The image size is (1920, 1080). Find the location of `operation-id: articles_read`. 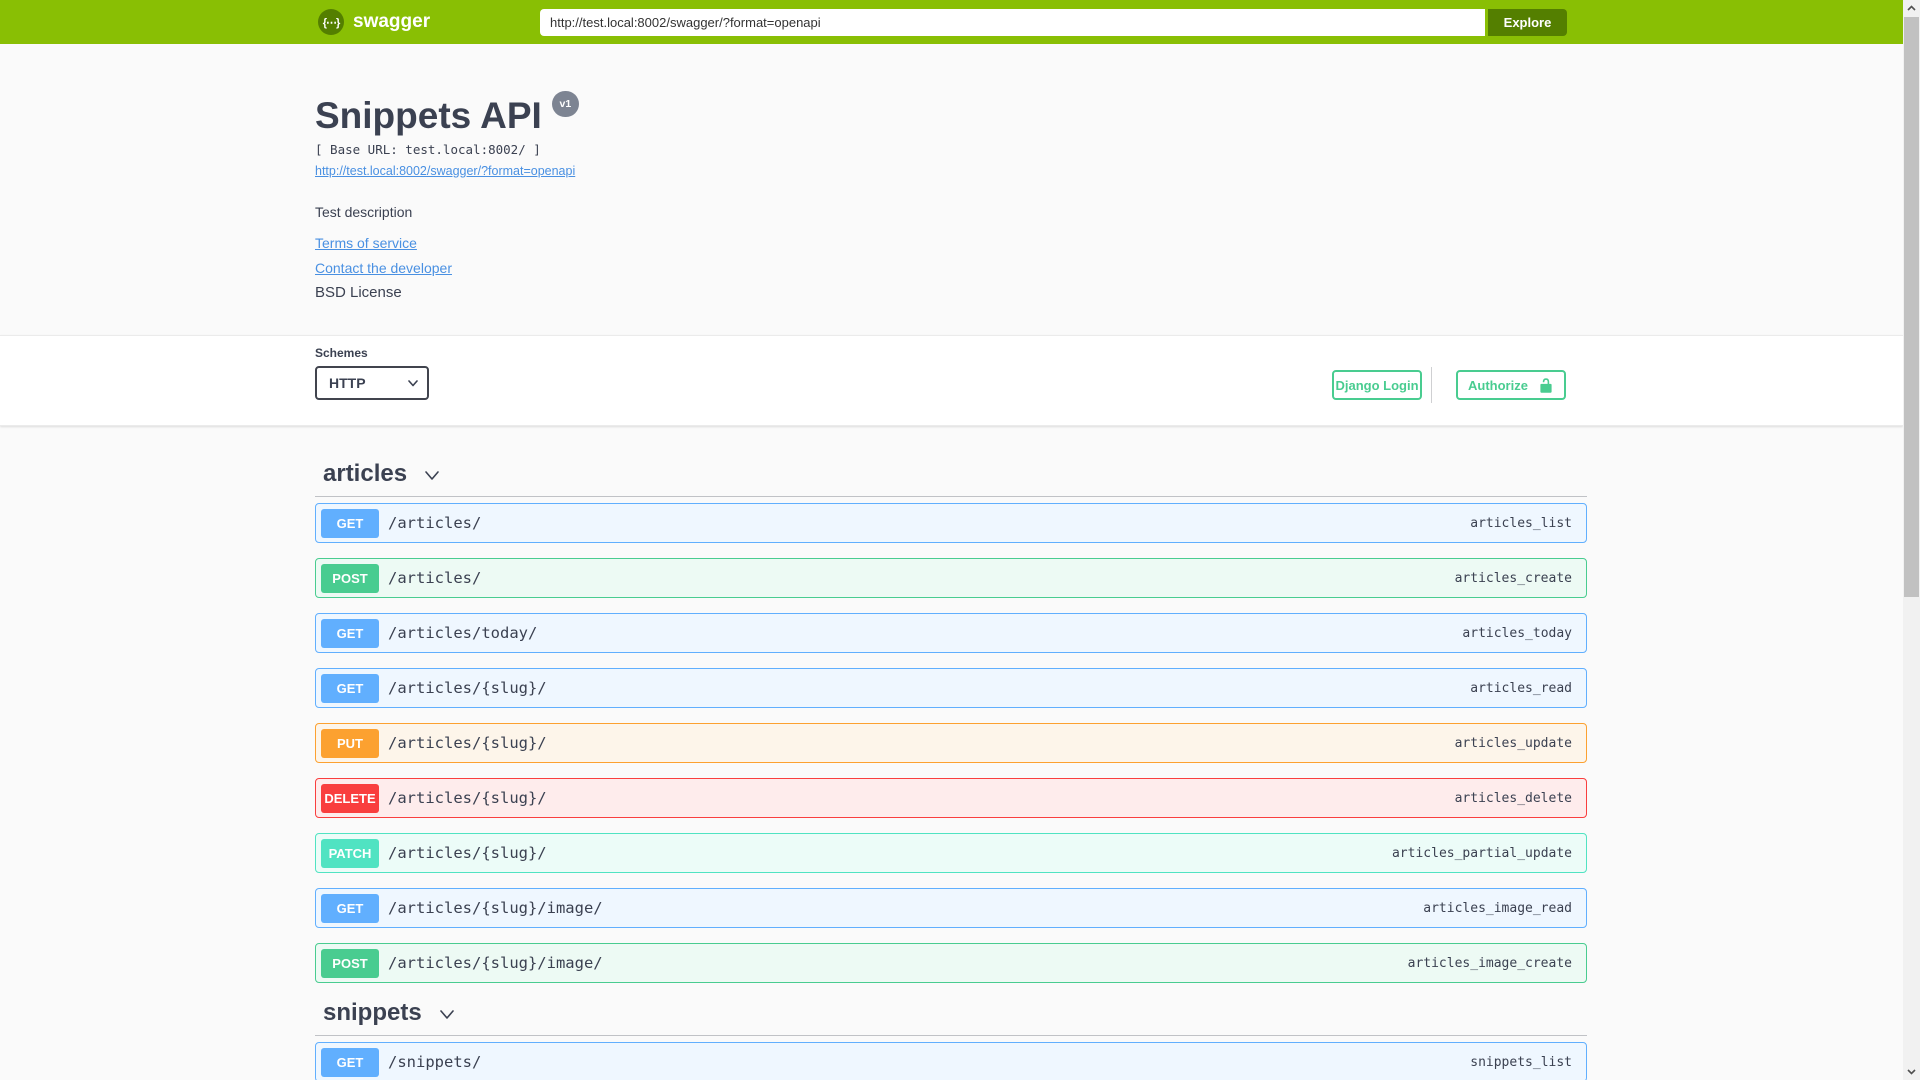

operation-id: articles_read is located at coordinates (1521, 688).